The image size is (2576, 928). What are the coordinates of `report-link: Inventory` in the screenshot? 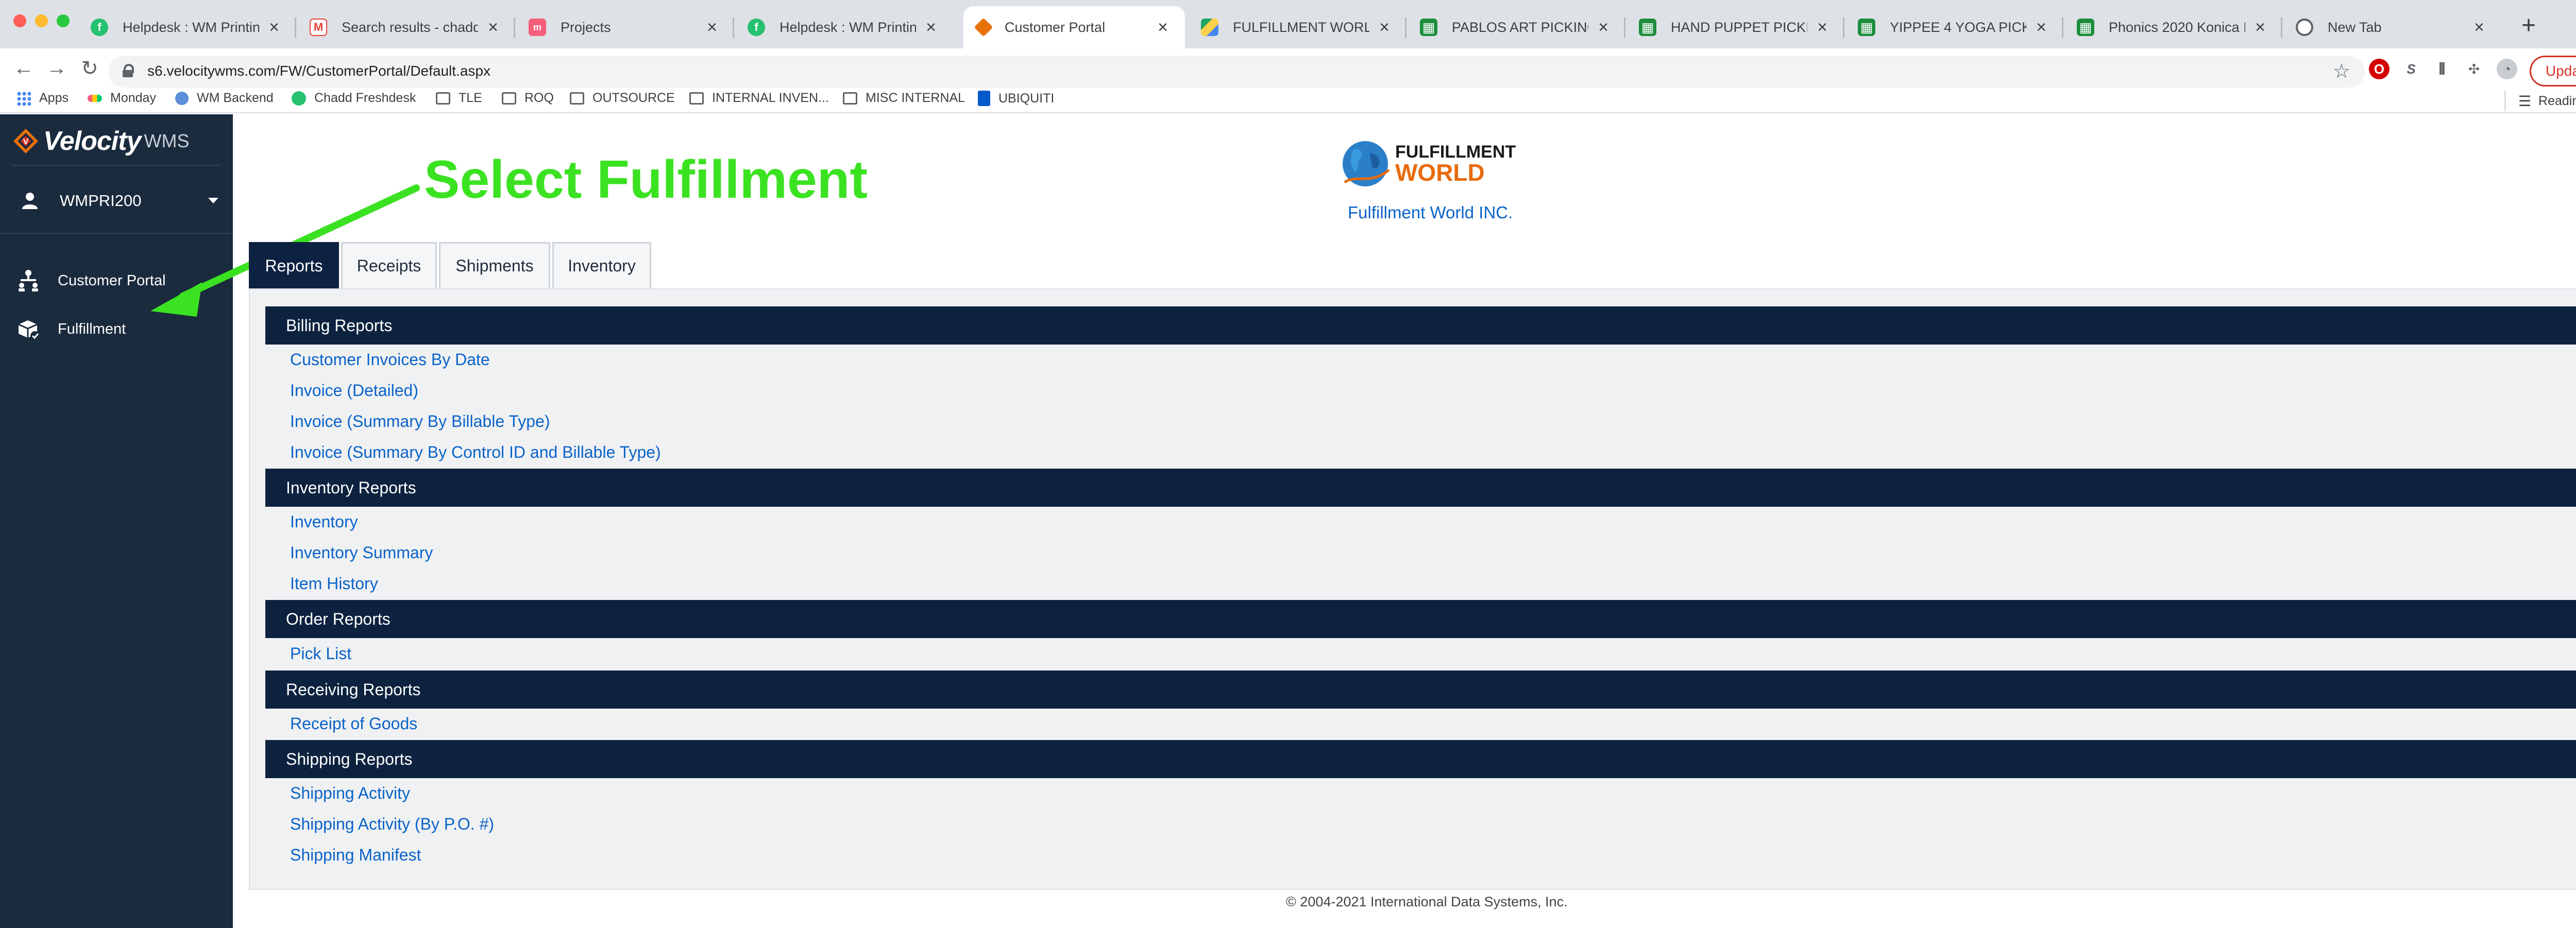 It's located at (324, 521).